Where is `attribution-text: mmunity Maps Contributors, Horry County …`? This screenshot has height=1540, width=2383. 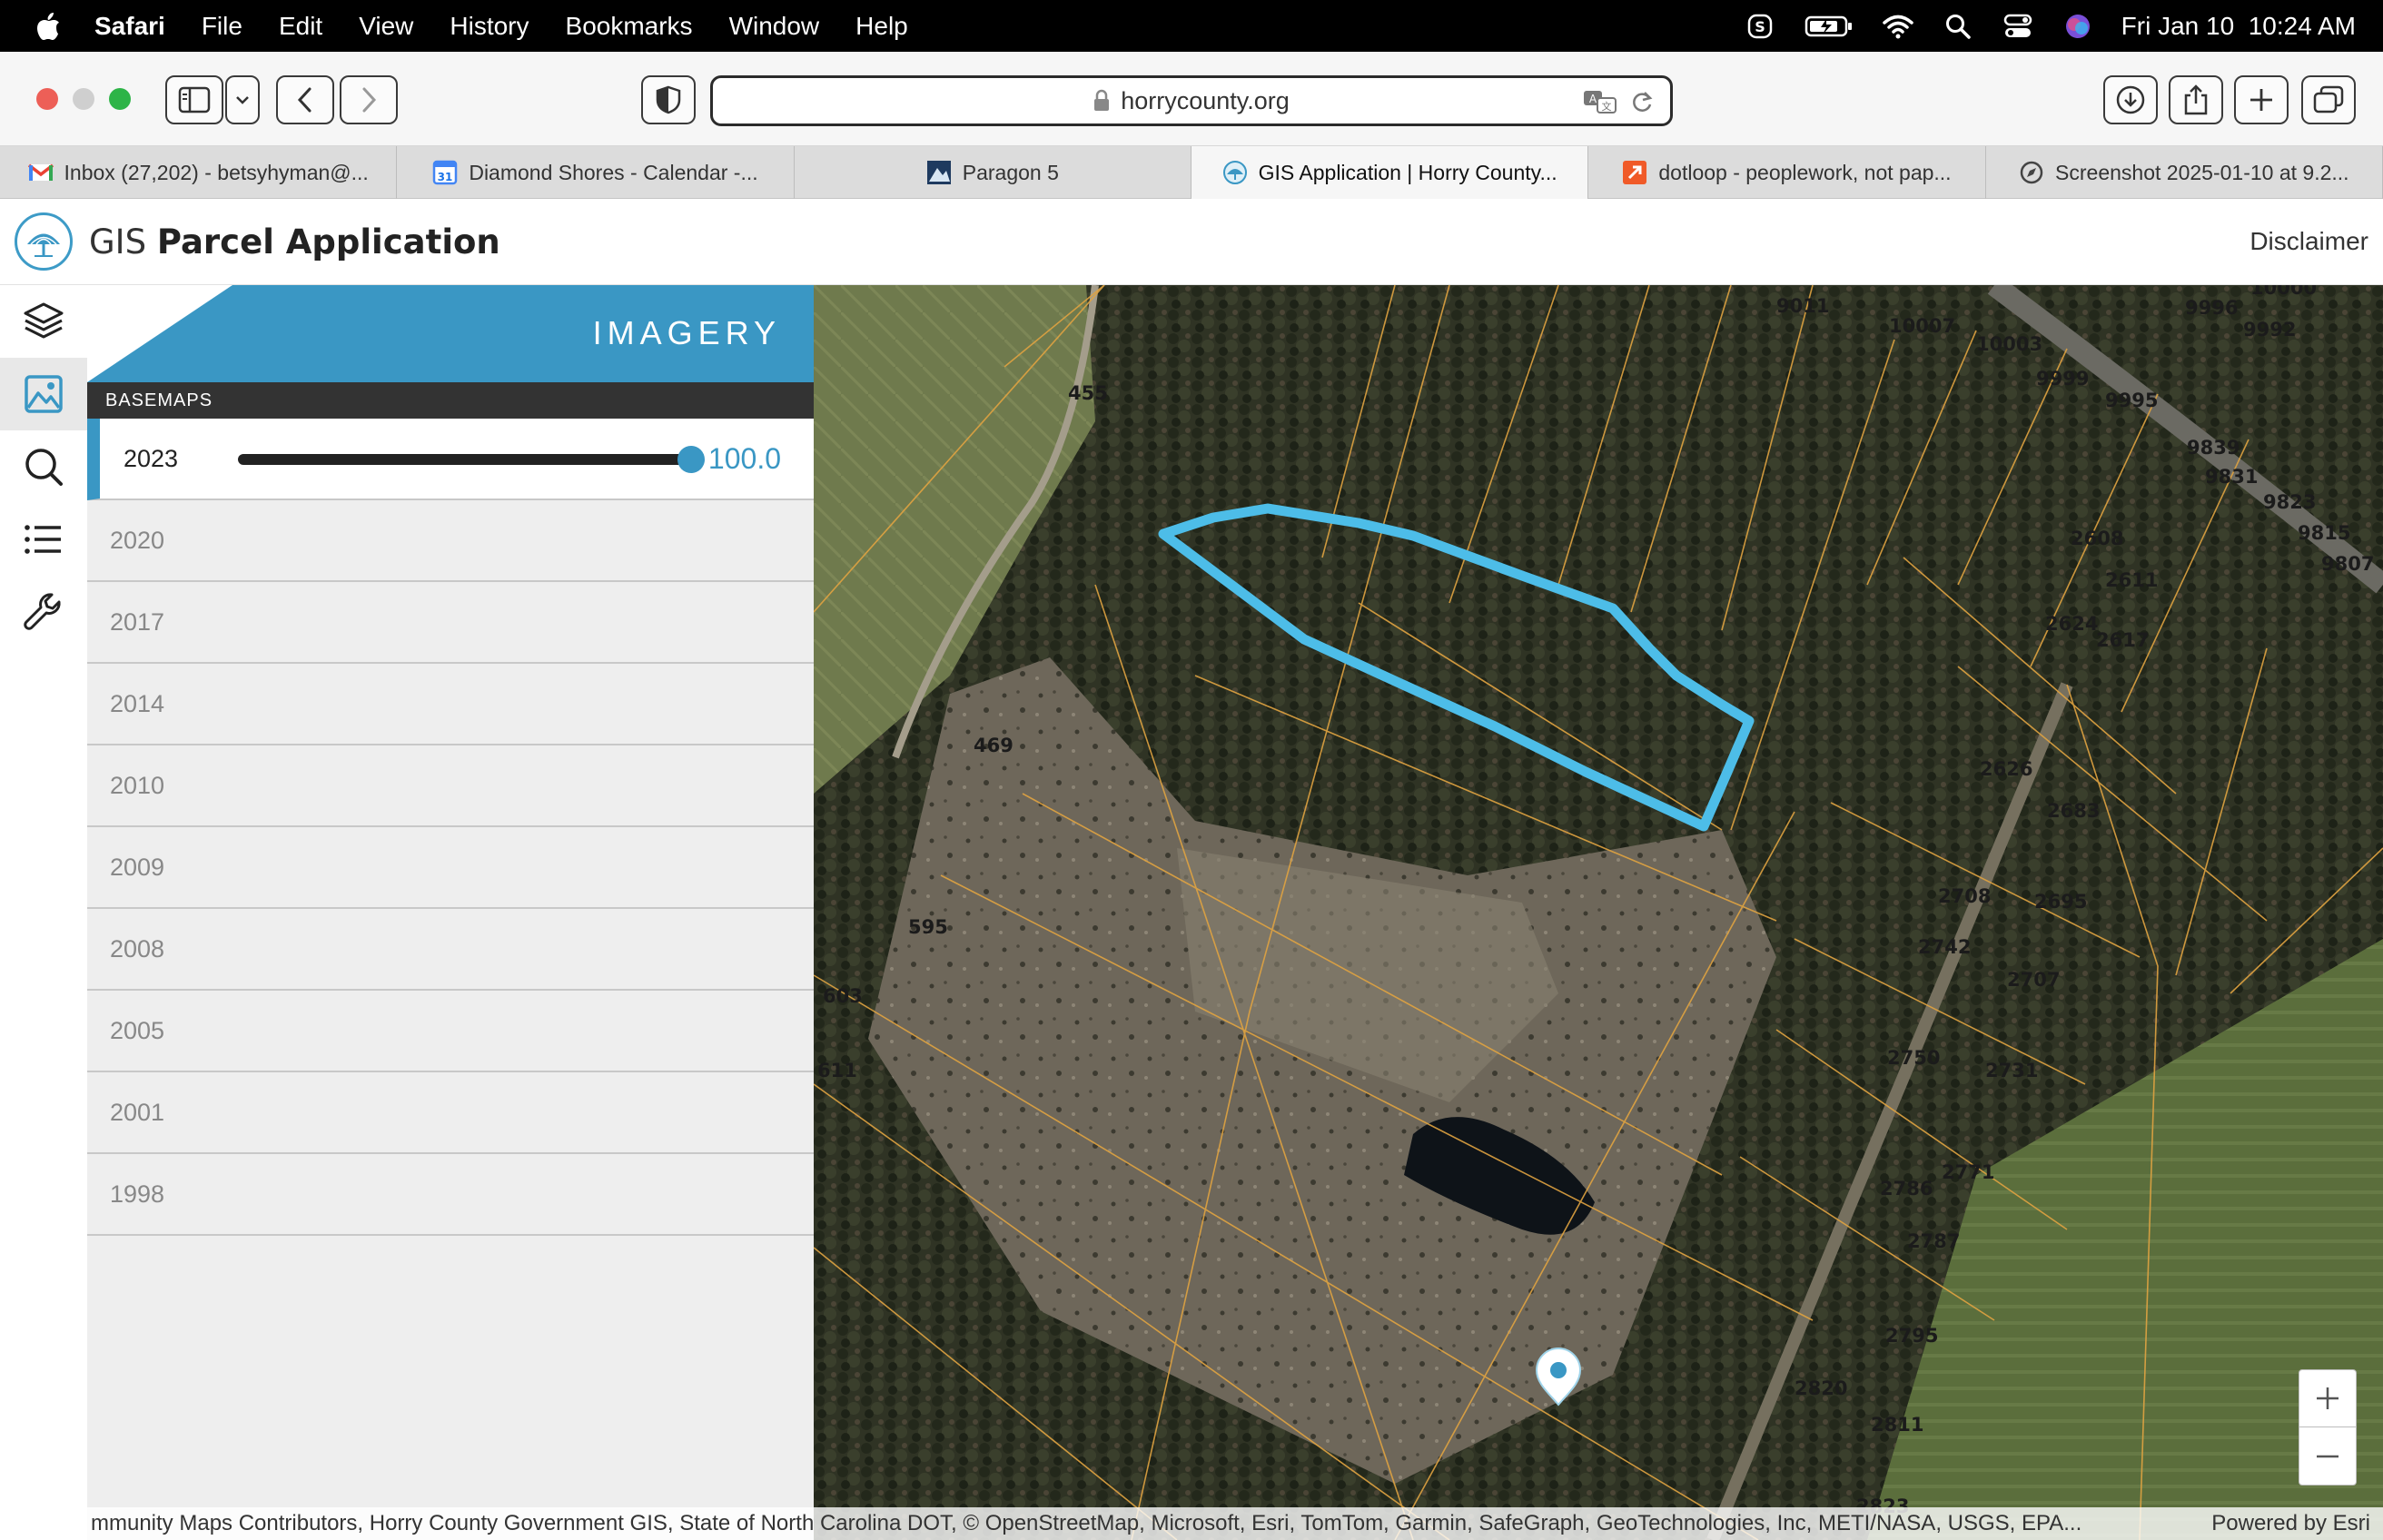
attribution-text: mmunity Maps Contributors, Horry County … is located at coordinates (1086, 1523).